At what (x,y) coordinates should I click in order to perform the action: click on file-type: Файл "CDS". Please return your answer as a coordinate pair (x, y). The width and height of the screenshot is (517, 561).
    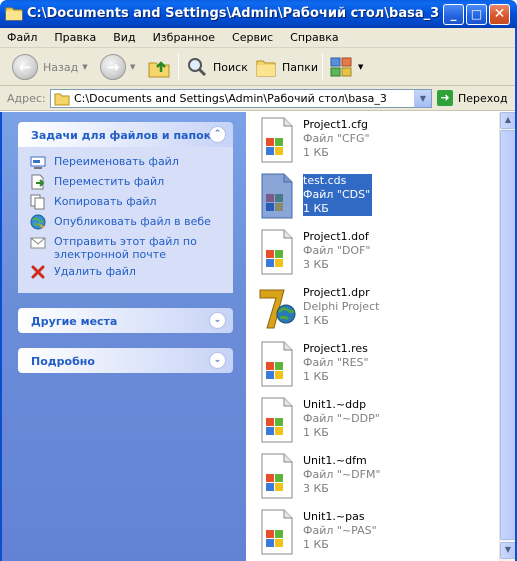
    Looking at the image, I should click on (338, 195).